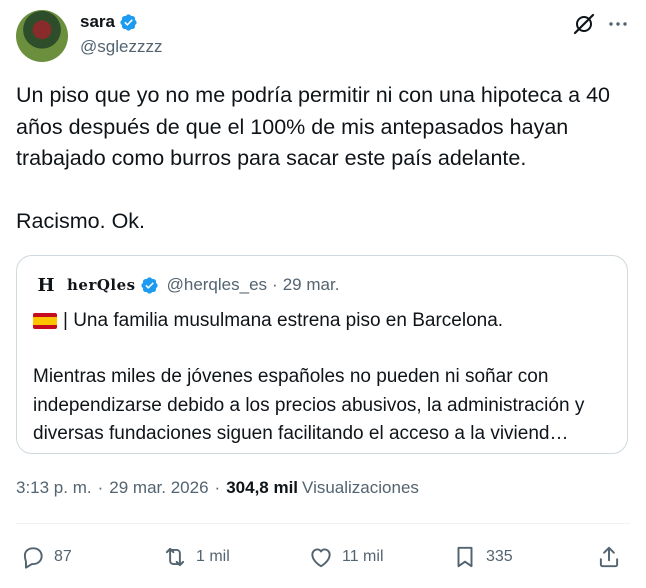  I want to click on quoted-tweet-header: H herQles @herqles_es · 29 mar., so click(186, 285).